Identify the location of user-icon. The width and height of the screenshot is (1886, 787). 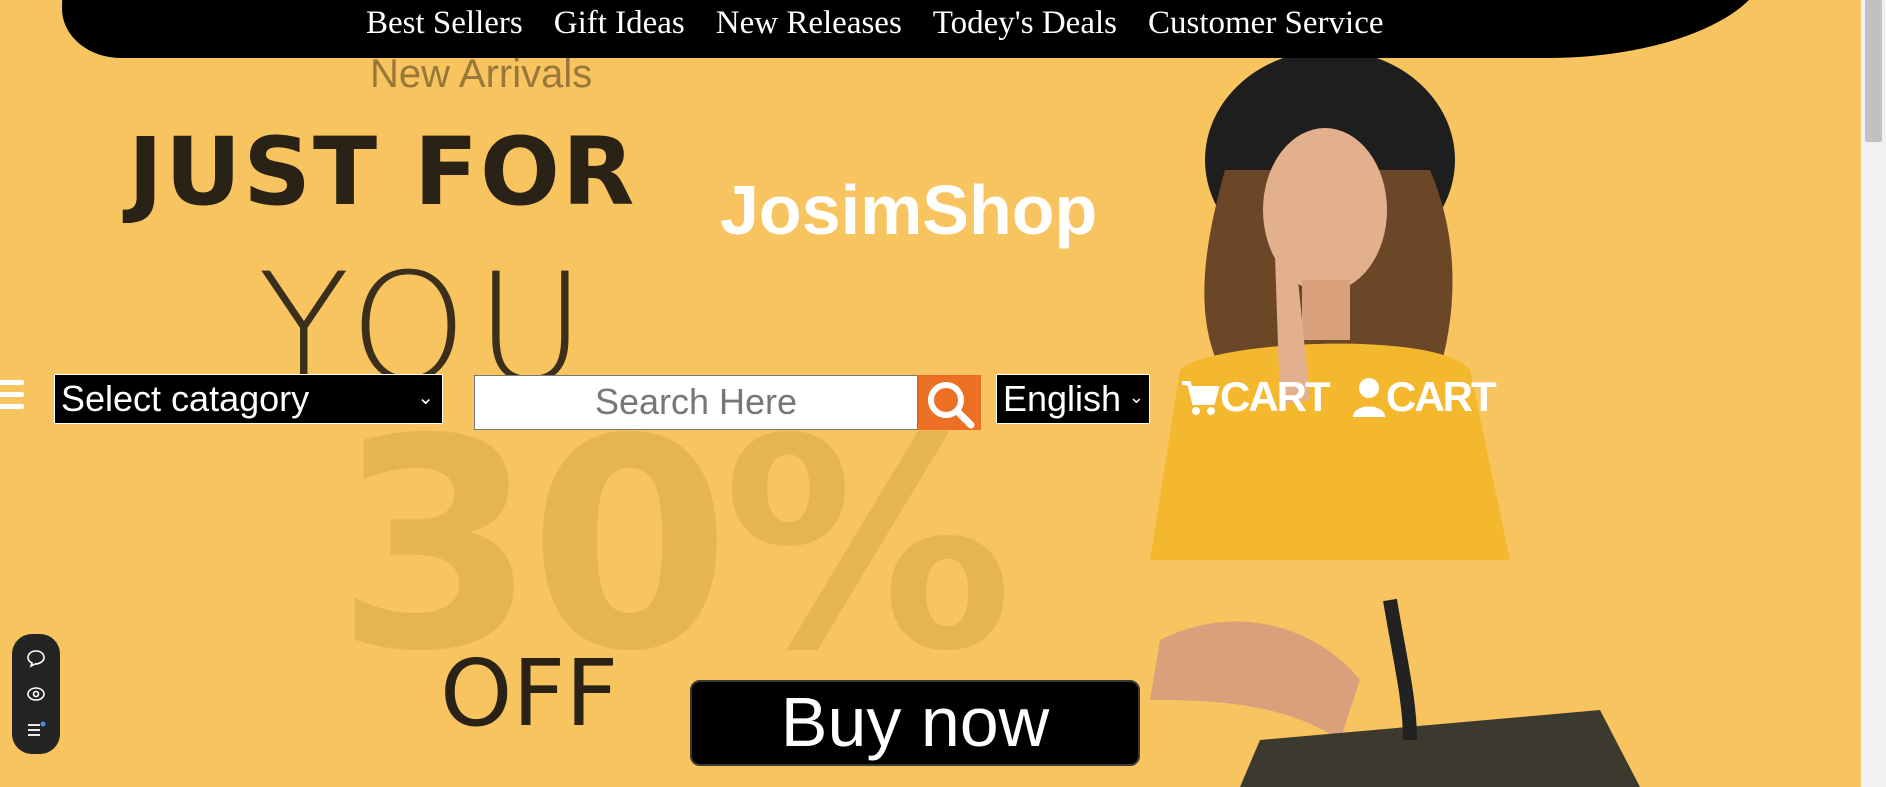
(1369, 397).